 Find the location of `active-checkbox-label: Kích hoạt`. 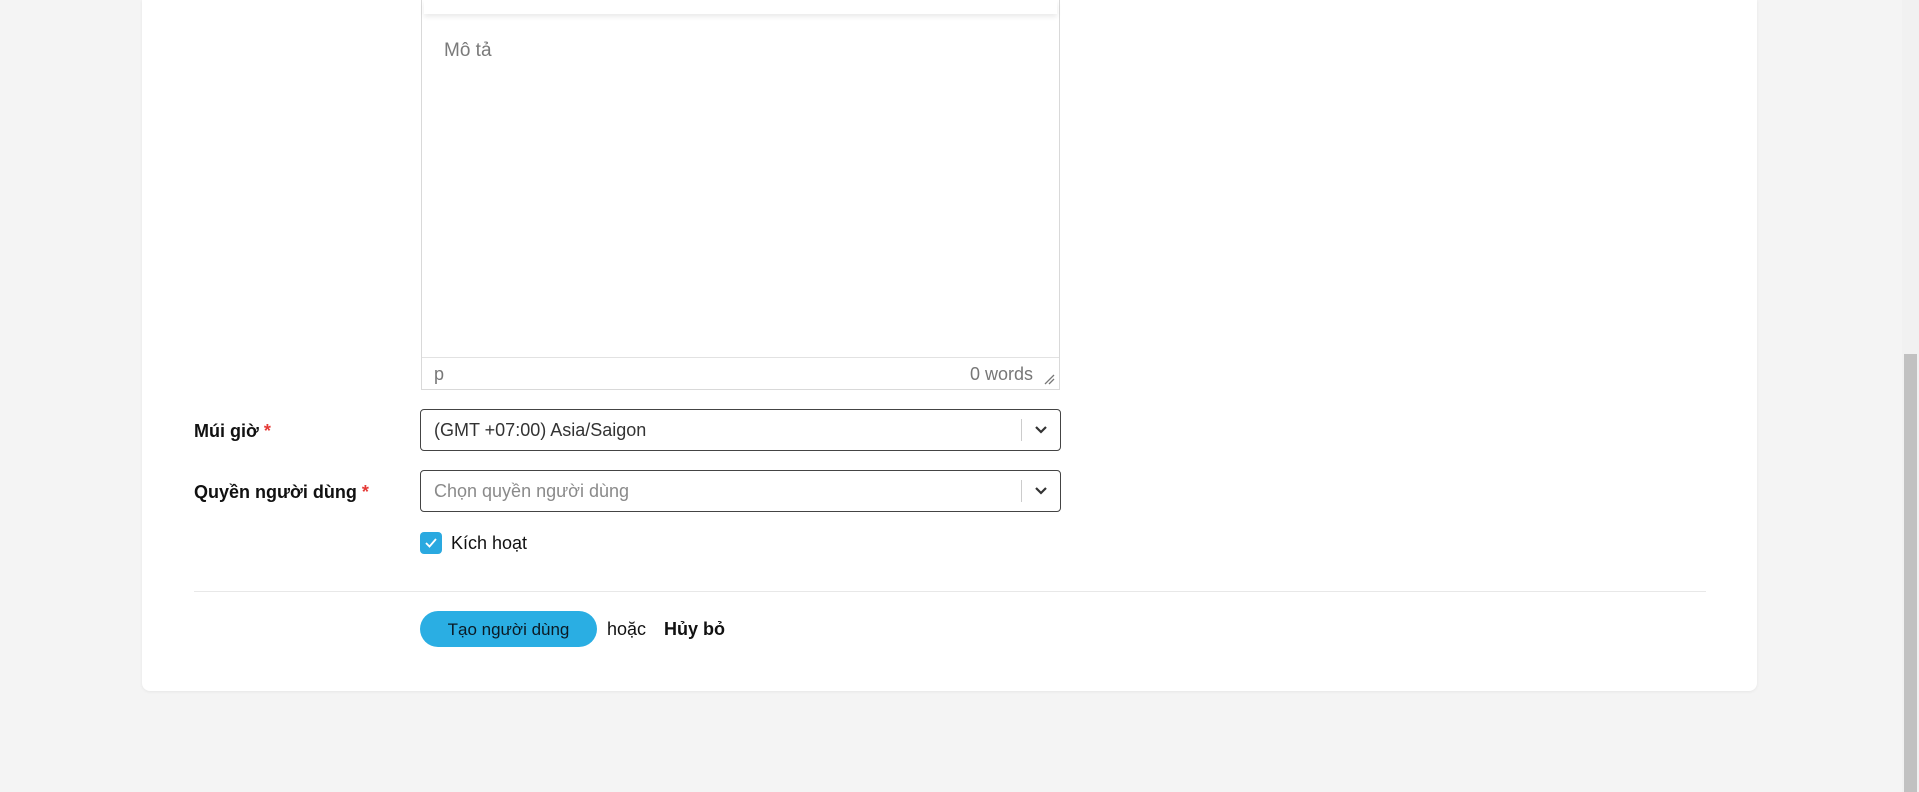

active-checkbox-label: Kích hoạt is located at coordinates (489, 543).